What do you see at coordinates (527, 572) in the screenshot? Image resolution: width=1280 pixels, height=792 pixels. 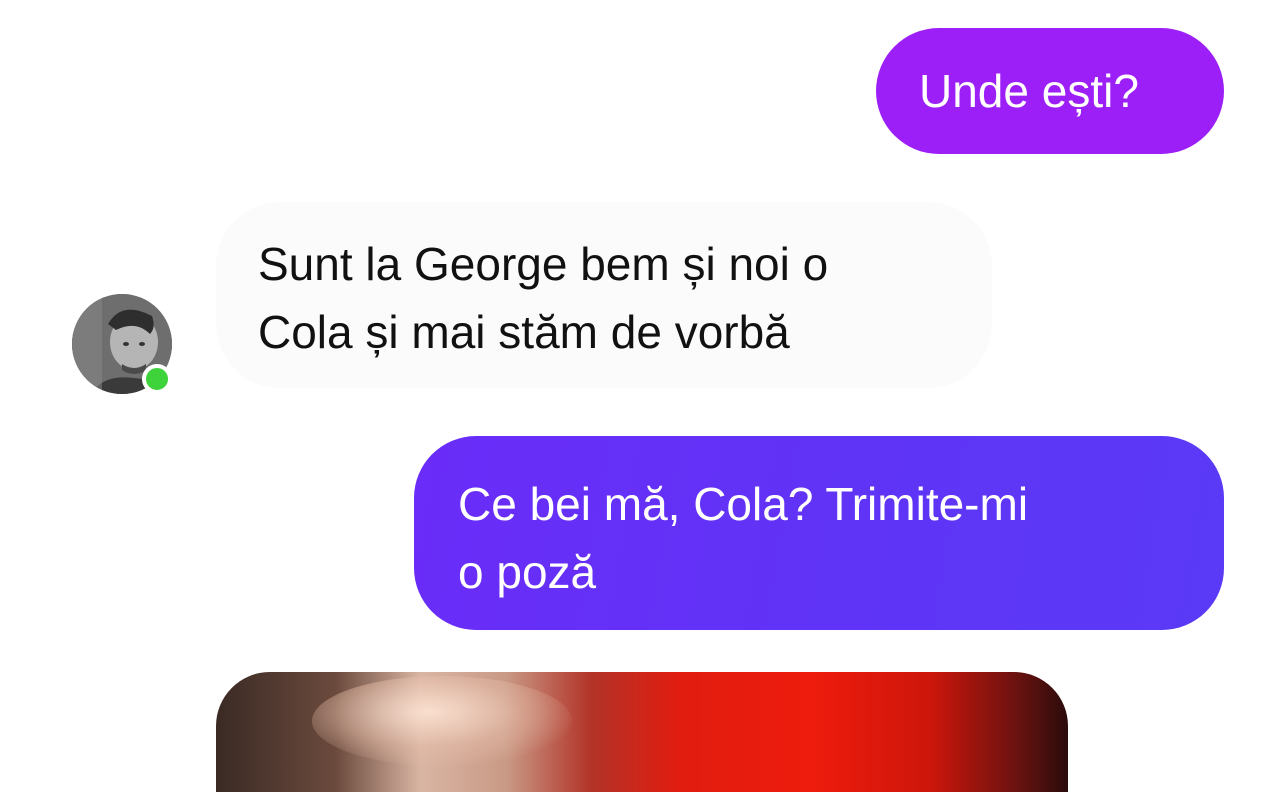 I see `message-text-line: o poză` at bounding box center [527, 572].